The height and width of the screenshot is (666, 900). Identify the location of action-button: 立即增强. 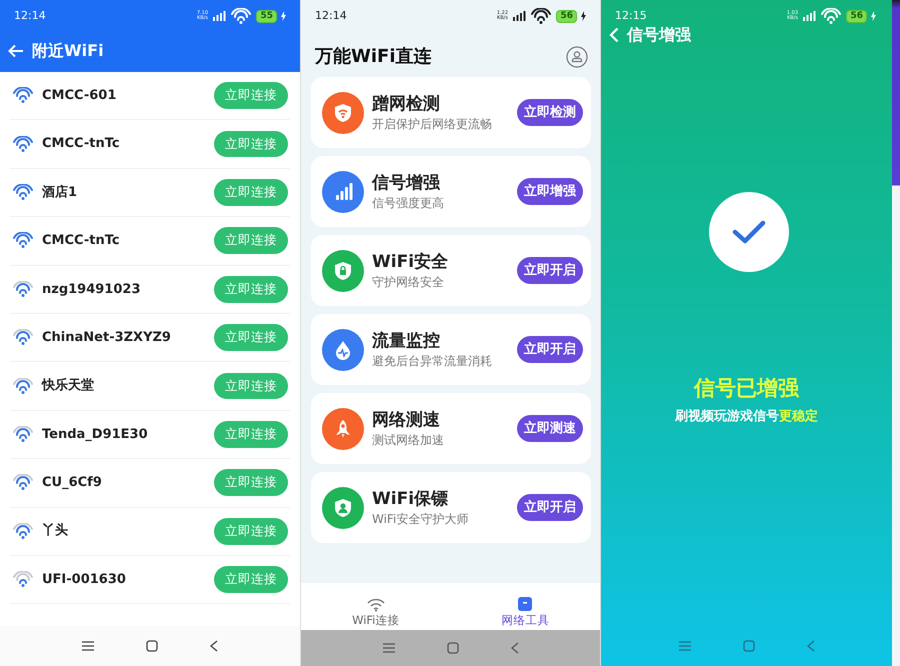
(550, 192).